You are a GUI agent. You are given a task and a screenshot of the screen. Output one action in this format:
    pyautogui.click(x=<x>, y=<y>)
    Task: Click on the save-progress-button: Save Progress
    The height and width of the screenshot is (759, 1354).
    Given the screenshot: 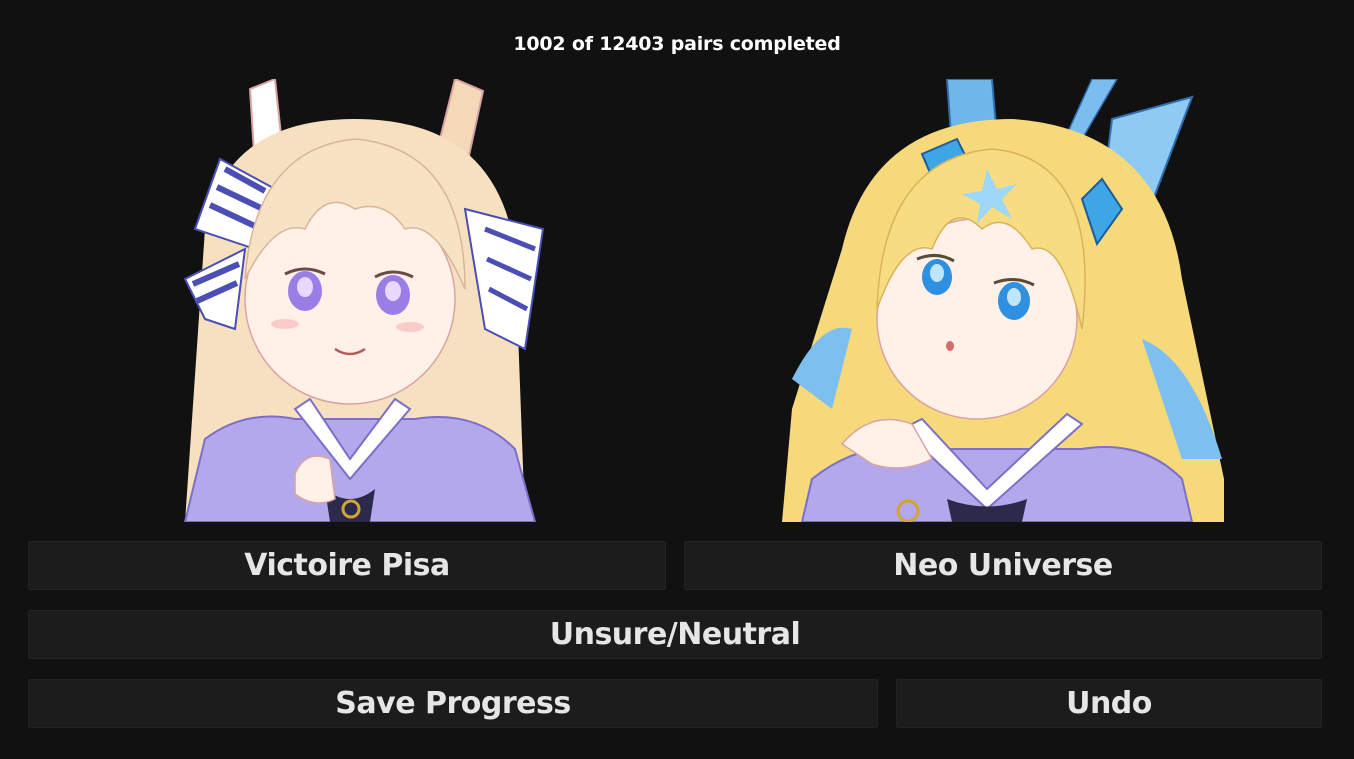 What is the action you would take?
    pyautogui.click(x=453, y=703)
    